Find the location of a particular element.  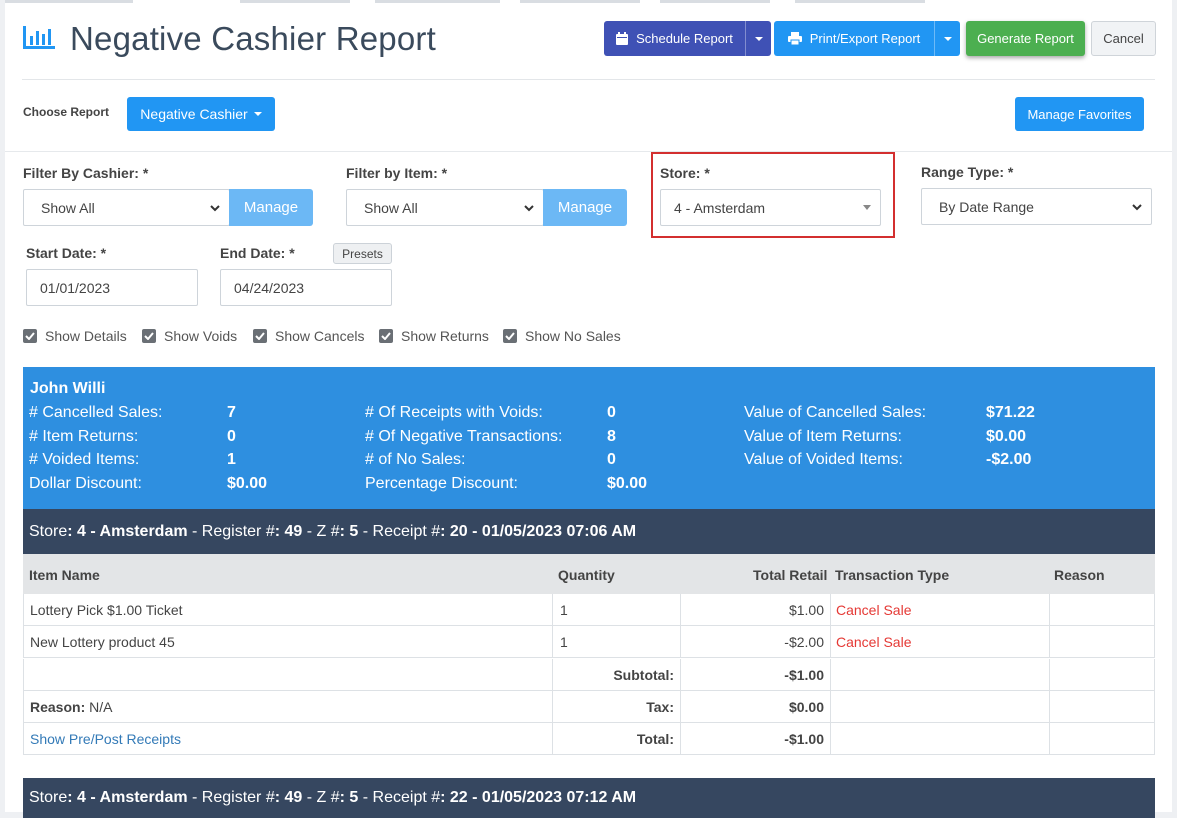

choose-report-dropdown: Negative Cashier is located at coordinates (201, 114).